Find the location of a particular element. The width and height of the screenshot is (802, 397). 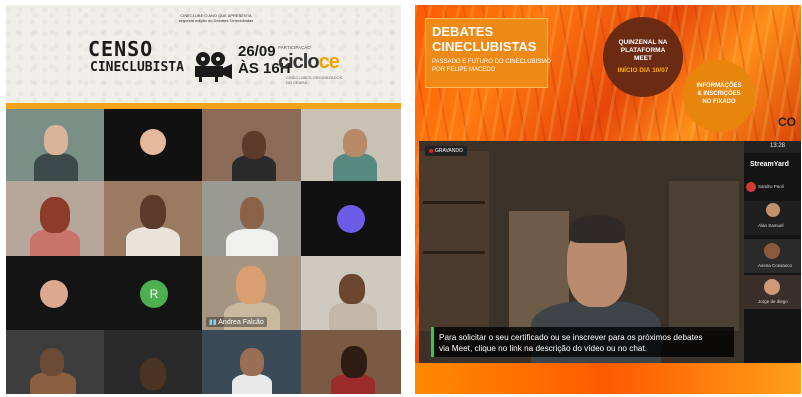

recording-label: GRAVANDO is located at coordinates (449, 151).